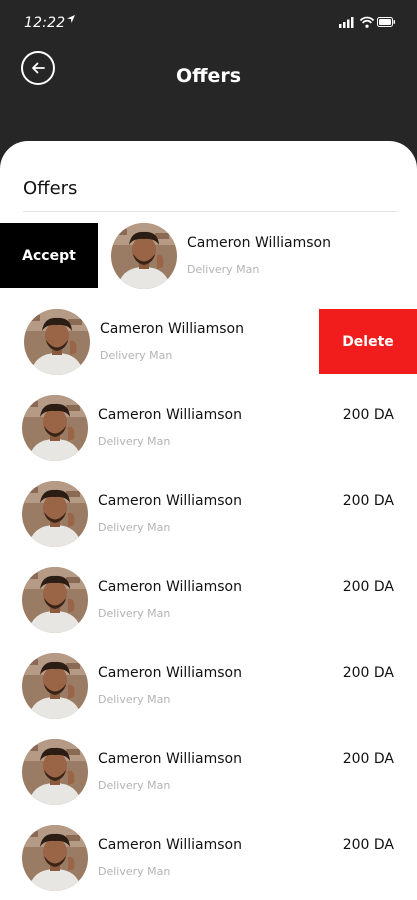  I want to click on wifi-icon, so click(367, 22).